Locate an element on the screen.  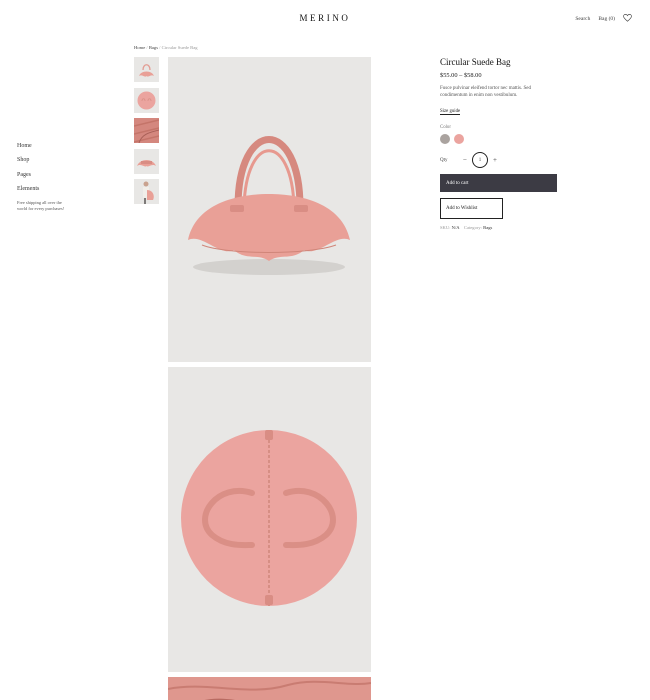
product-price: $55.00 – $58.00 is located at coordinates (461, 75).